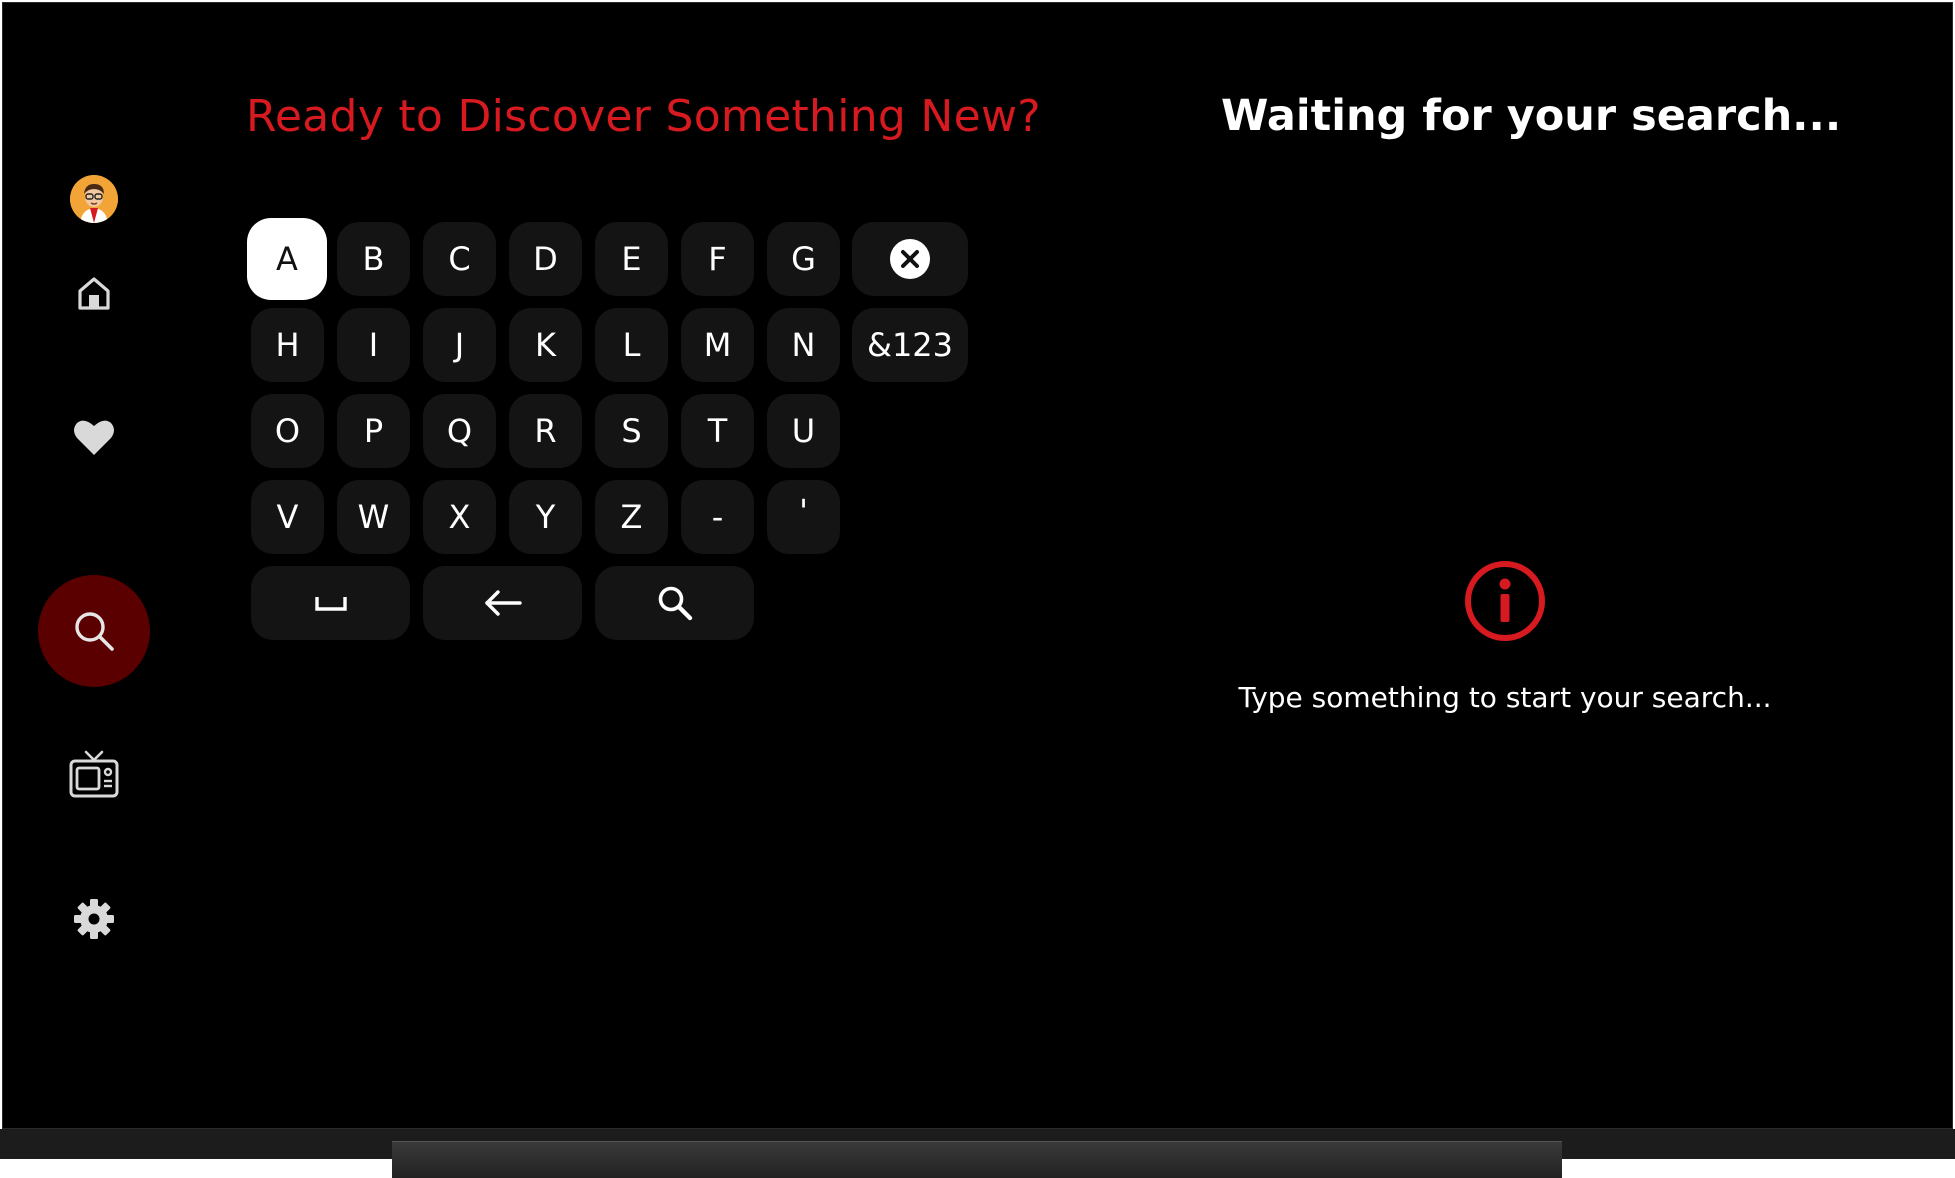 This screenshot has height=1178, width=1955. I want to click on key-d: D, so click(545, 259).